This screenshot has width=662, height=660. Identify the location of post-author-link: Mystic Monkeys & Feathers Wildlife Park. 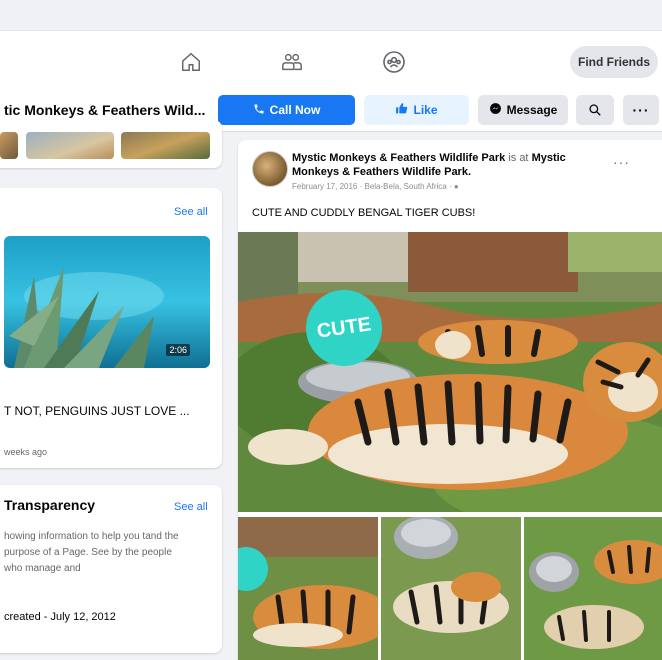
(398, 158).